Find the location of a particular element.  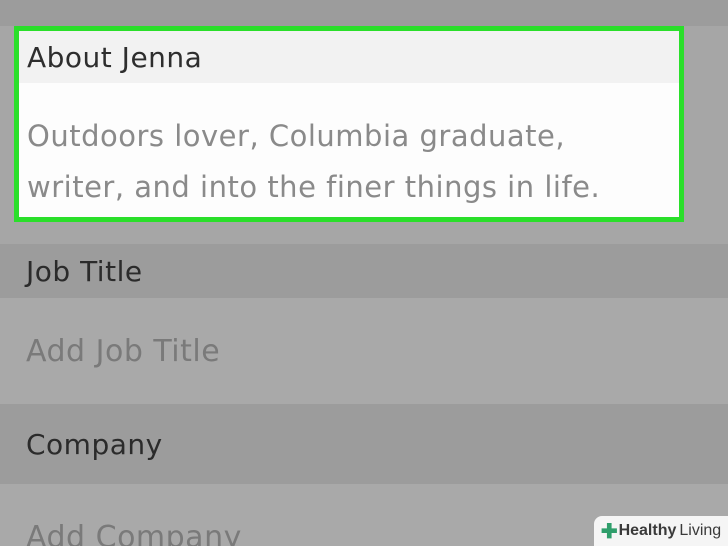

company-input-placeholder: Add Company is located at coordinates (134, 533).